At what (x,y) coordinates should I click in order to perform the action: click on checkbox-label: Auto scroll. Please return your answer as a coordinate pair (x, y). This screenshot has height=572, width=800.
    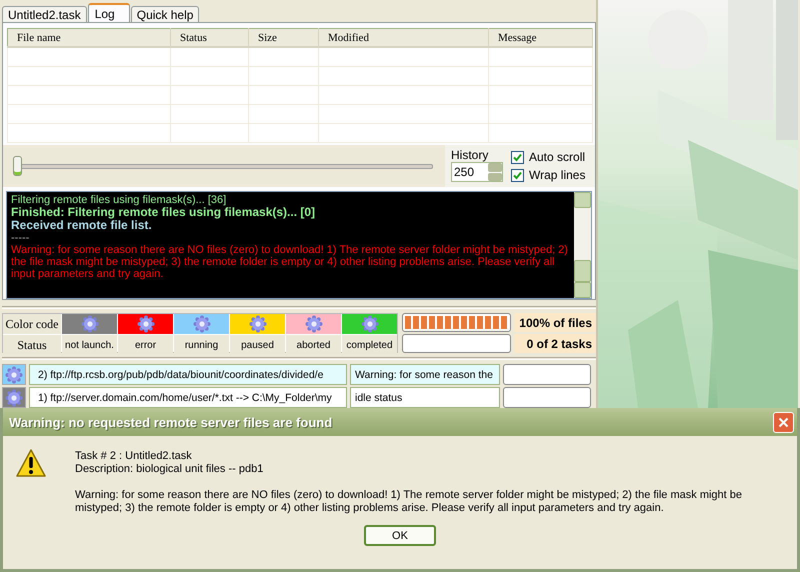
    Looking at the image, I should click on (557, 157).